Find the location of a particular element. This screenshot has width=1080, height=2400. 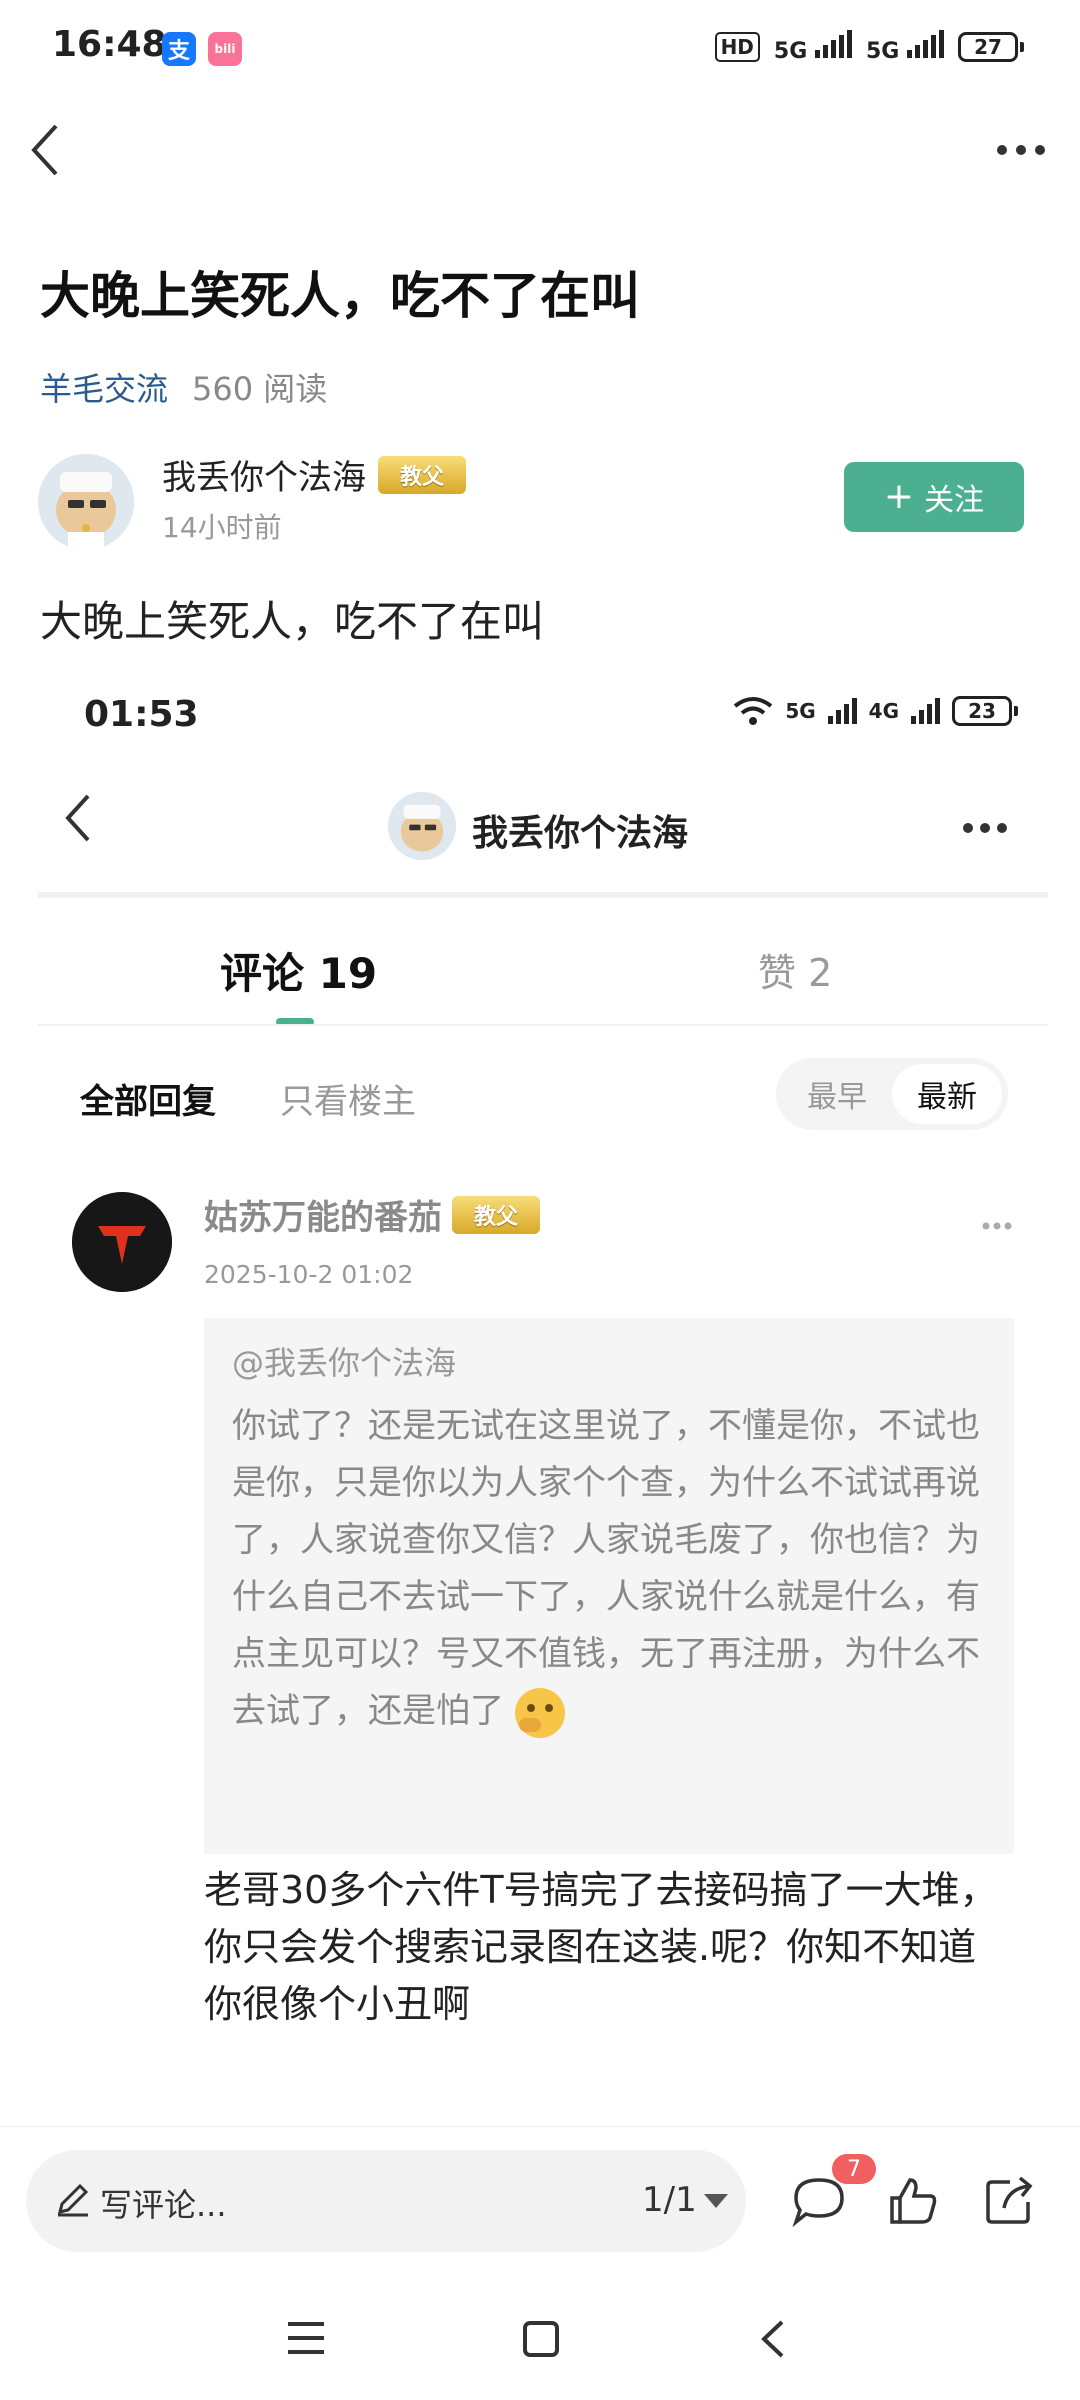

more-button is located at coordinates (1021, 150).